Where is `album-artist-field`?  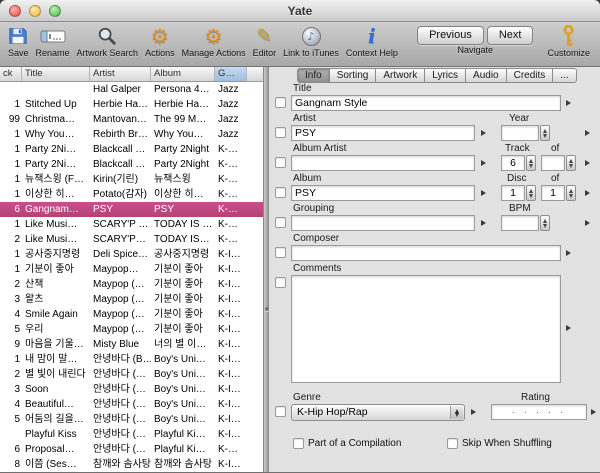 album-artist-field is located at coordinates (383, 163).